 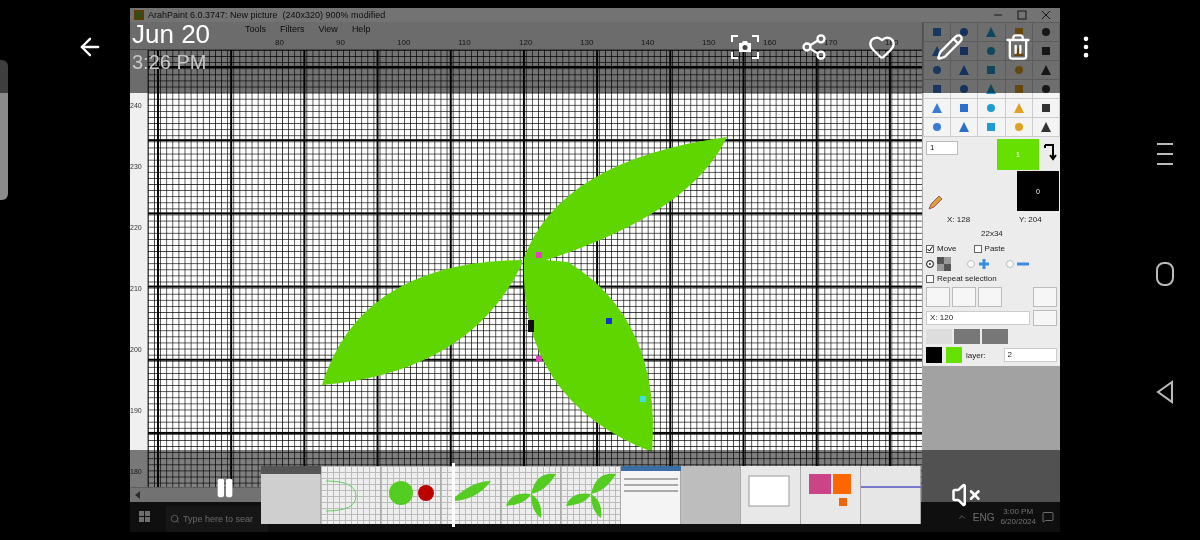 I want to click on layer-label: layer:, so click(x=976, y=355).